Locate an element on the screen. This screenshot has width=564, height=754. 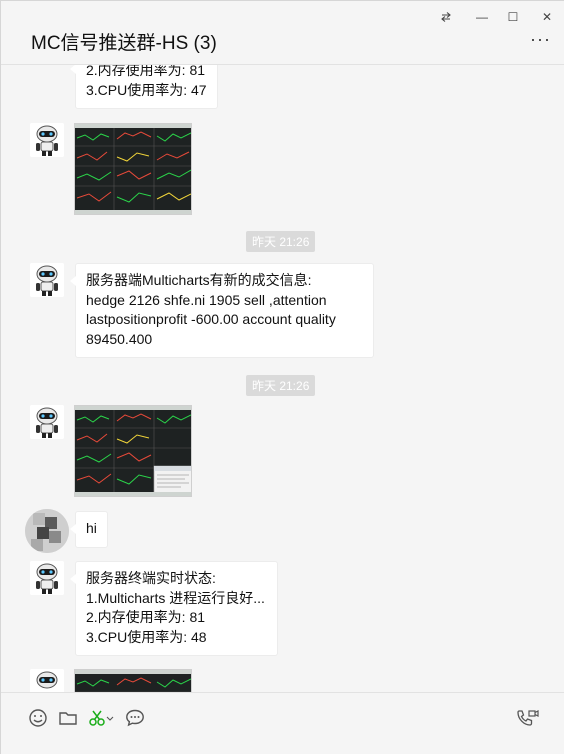
message-line: 服务器终端实时状态: is located at coordinates (151, 578).